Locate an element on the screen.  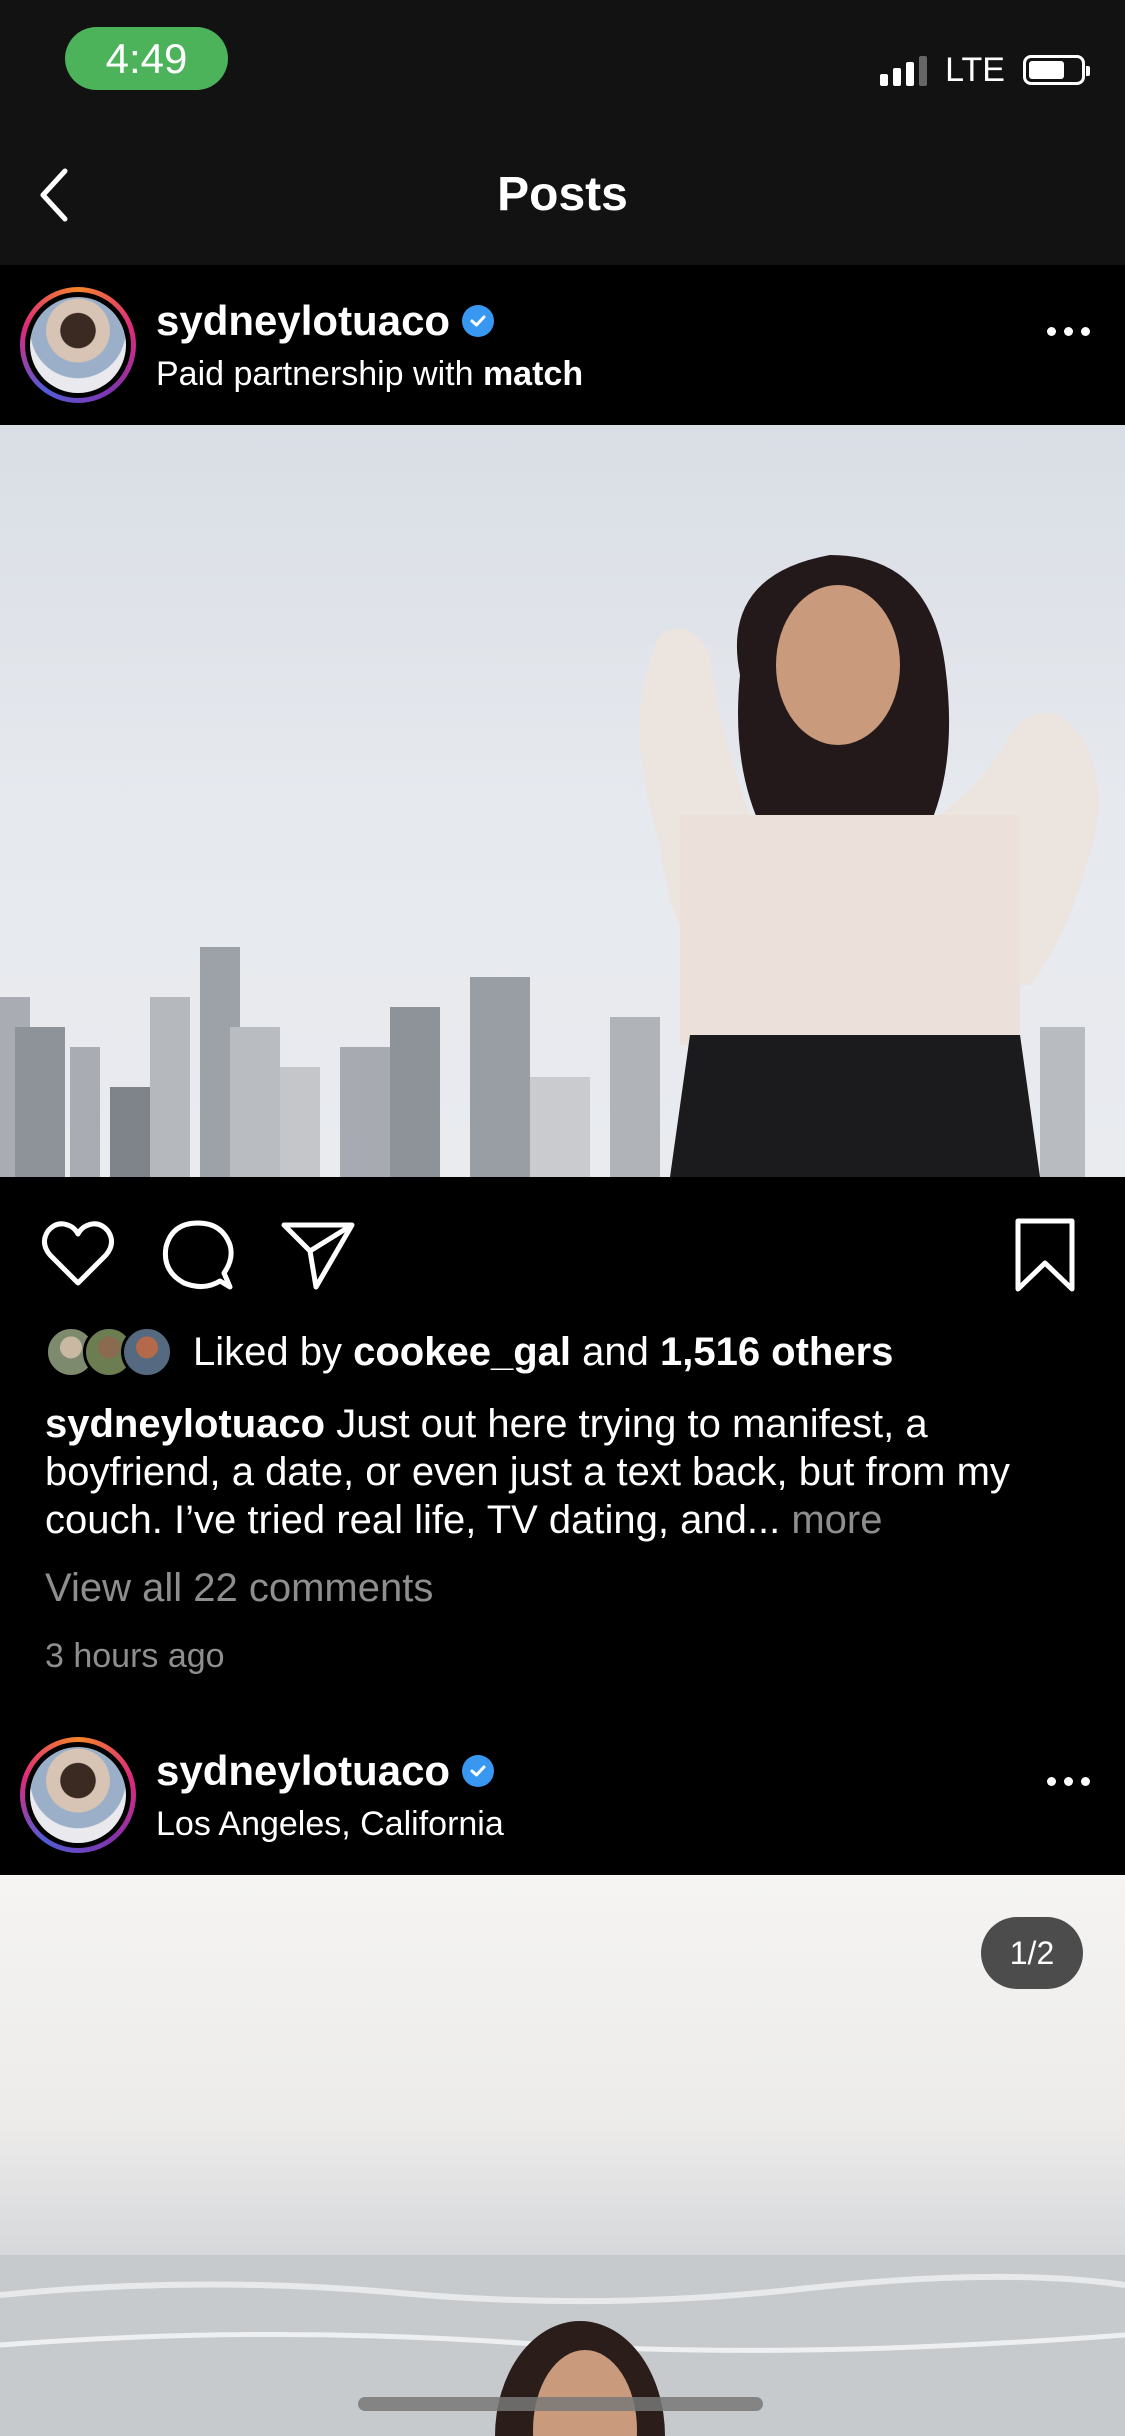
share-button is located at coordinates (318, 1255).